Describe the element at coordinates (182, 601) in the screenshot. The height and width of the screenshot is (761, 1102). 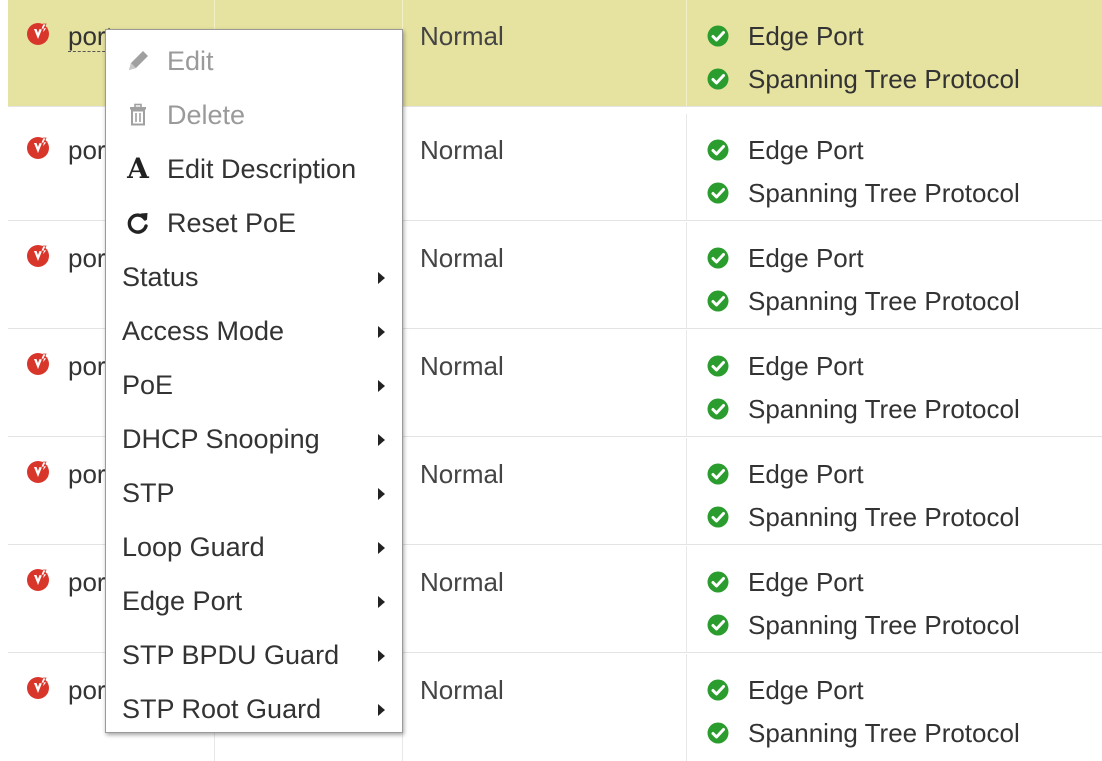
I see `menu-item-label: Edge Port` at that location.